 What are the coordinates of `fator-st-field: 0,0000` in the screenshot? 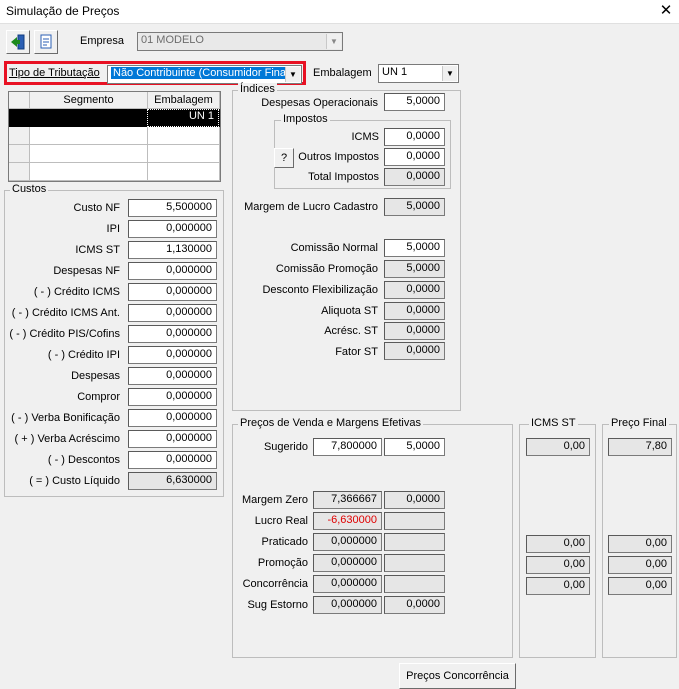 It's located at (414, 351).